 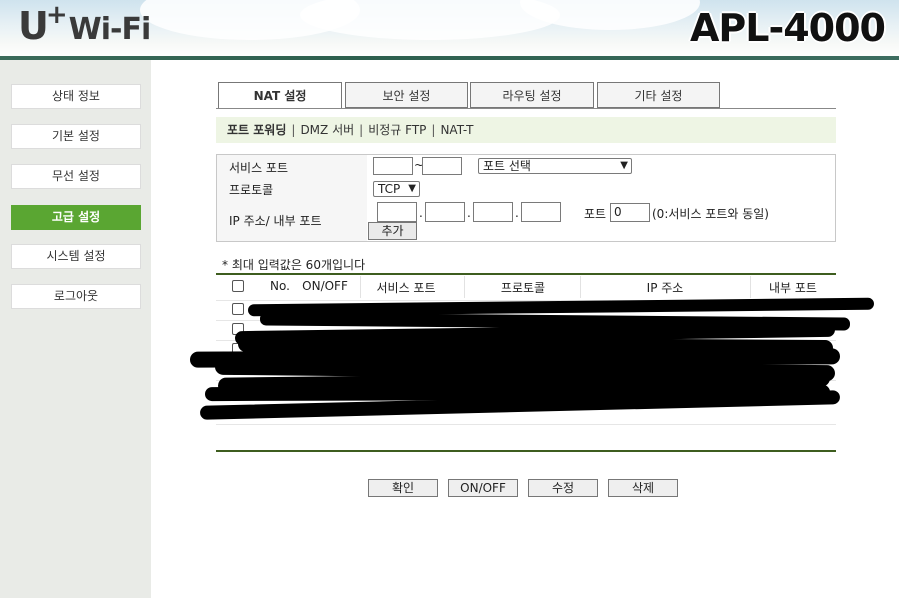 I want to click on internal-port-label: 포트, so click(x=595, y=214).